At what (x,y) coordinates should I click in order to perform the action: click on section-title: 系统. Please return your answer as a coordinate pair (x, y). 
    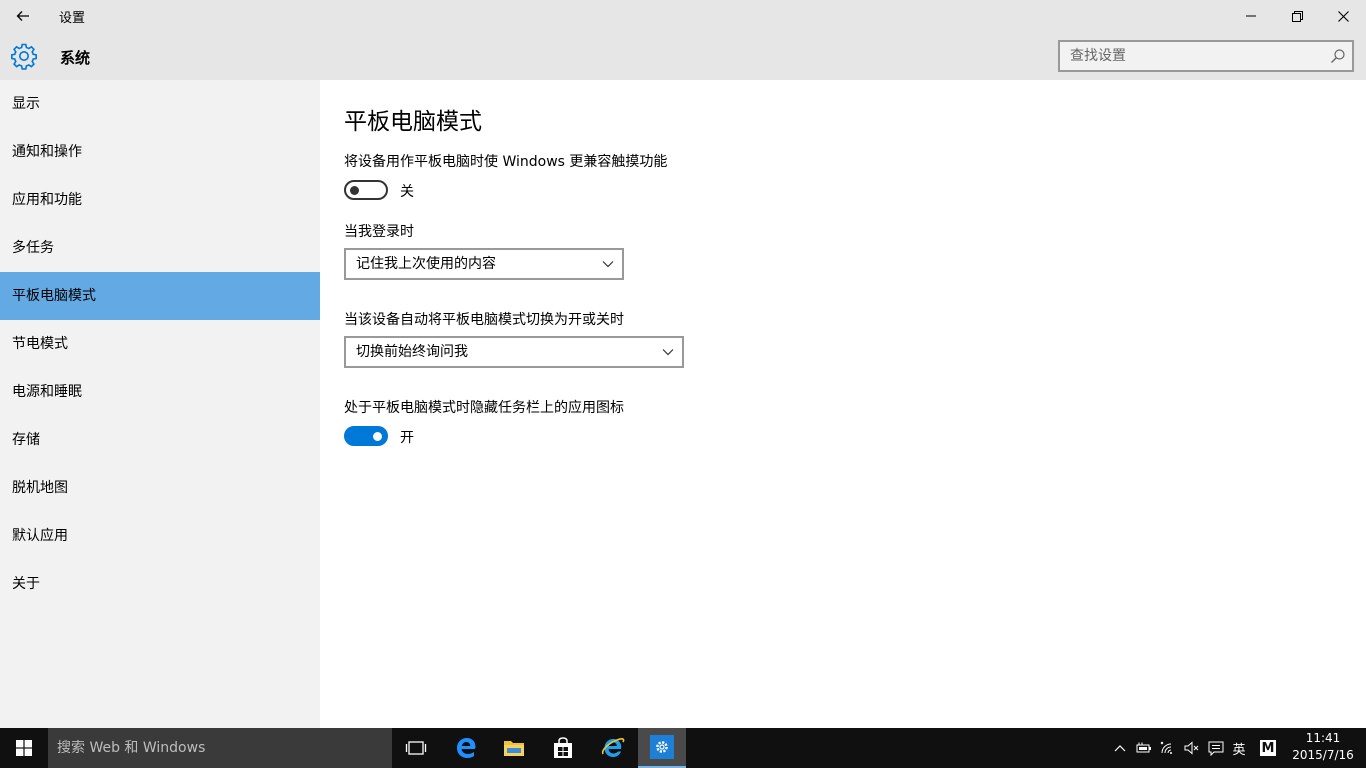
    Looking at the image, I should click on (75, 58).